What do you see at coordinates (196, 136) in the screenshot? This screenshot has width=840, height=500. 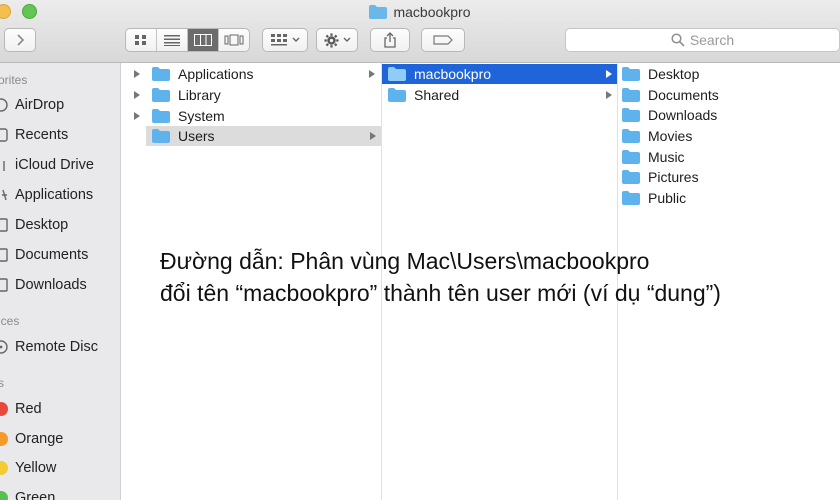 I see `column-item-label: Users` at bounding box center [196, 136].